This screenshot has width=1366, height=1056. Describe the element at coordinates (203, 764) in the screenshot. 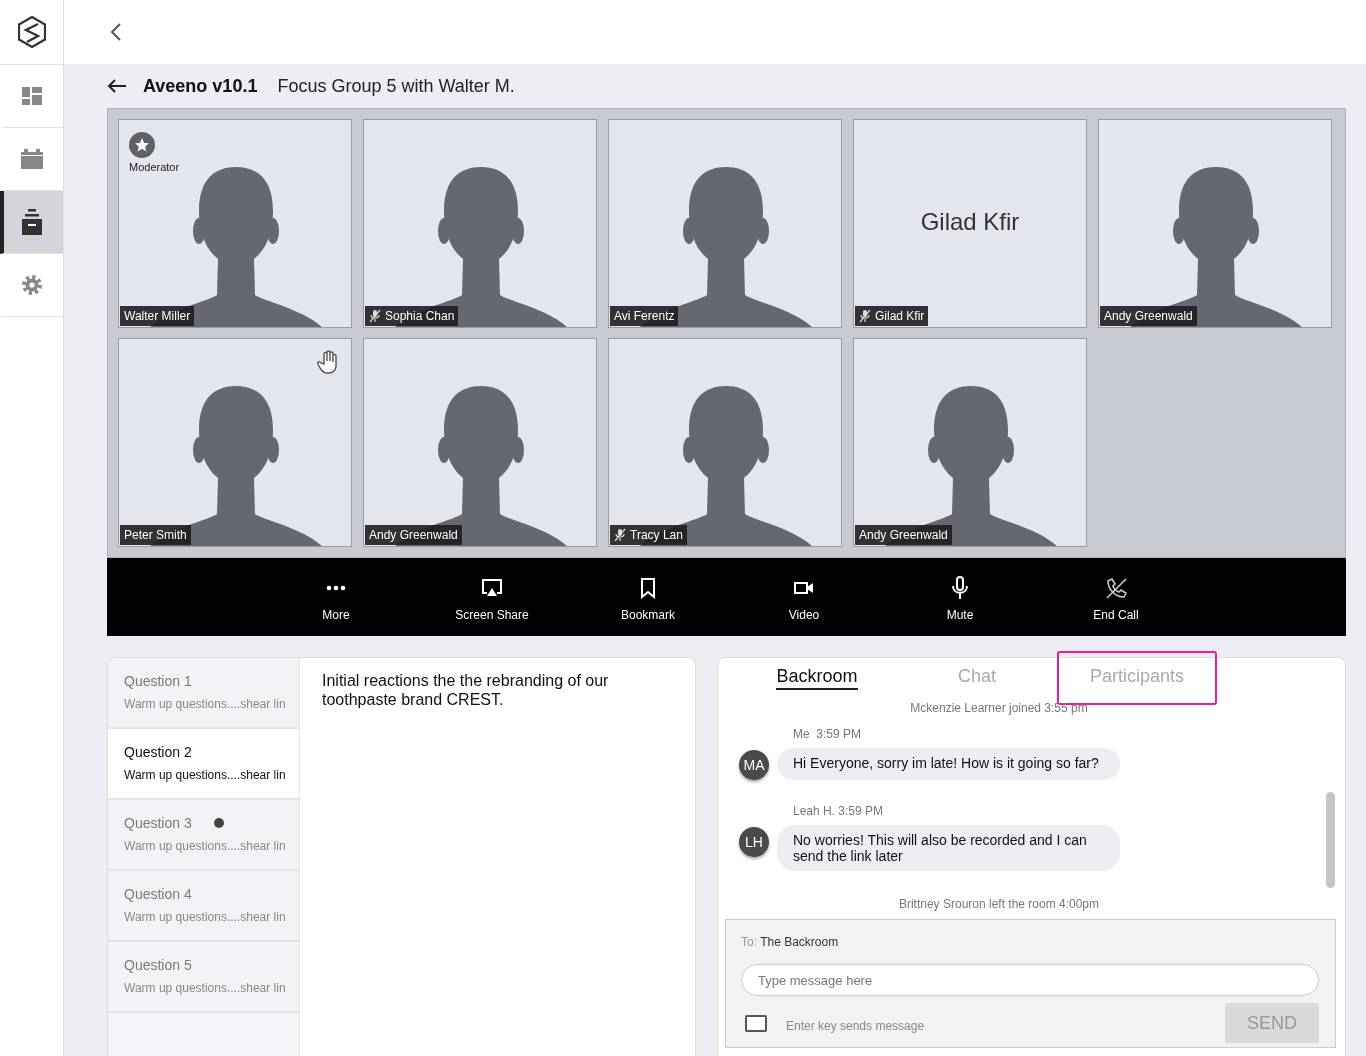

I see `question-item: Question 2 Warm up questions....shear lin` at that location.